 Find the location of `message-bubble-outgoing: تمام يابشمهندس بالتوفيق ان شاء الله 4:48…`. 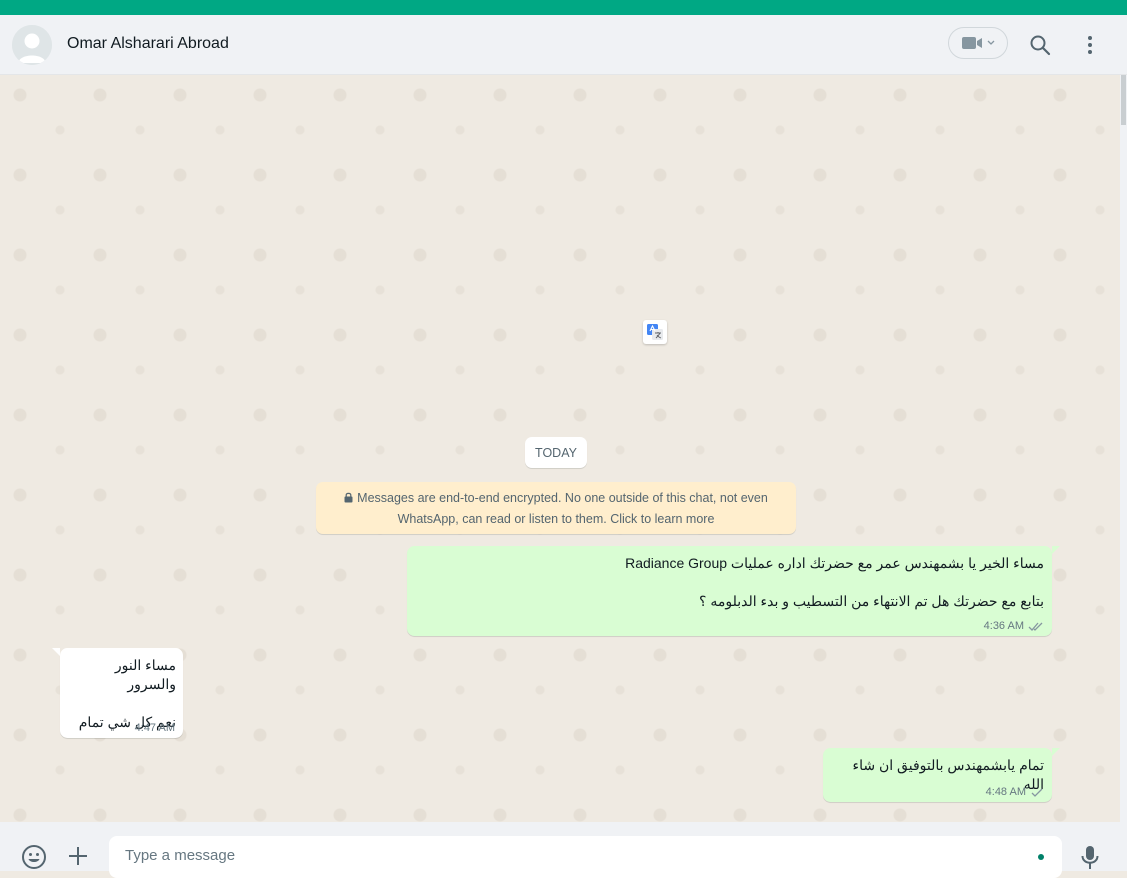

message-bubble-outgoing: تمام يابشمهندس بالتوفيق ان شاء الله 4:48… is located at coordinates (941, 775).